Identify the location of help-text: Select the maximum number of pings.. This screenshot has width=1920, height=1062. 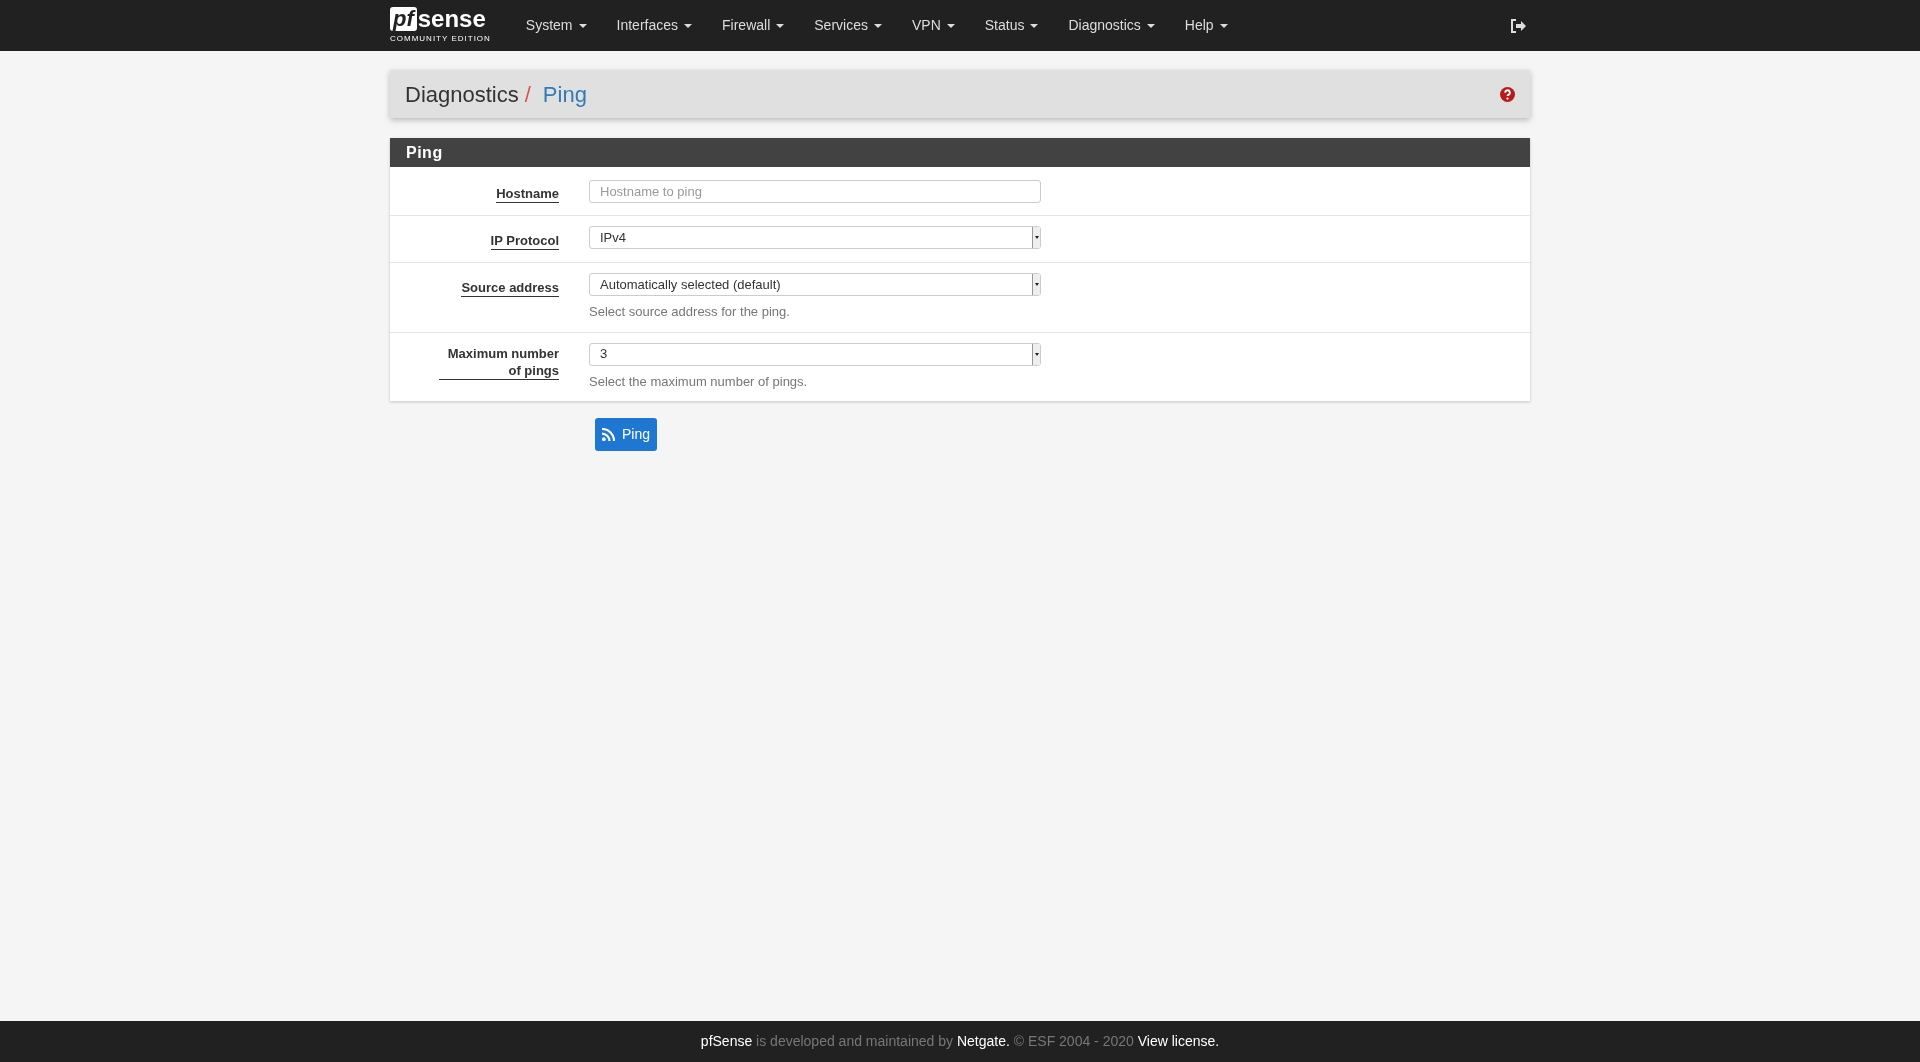
(699, 381).